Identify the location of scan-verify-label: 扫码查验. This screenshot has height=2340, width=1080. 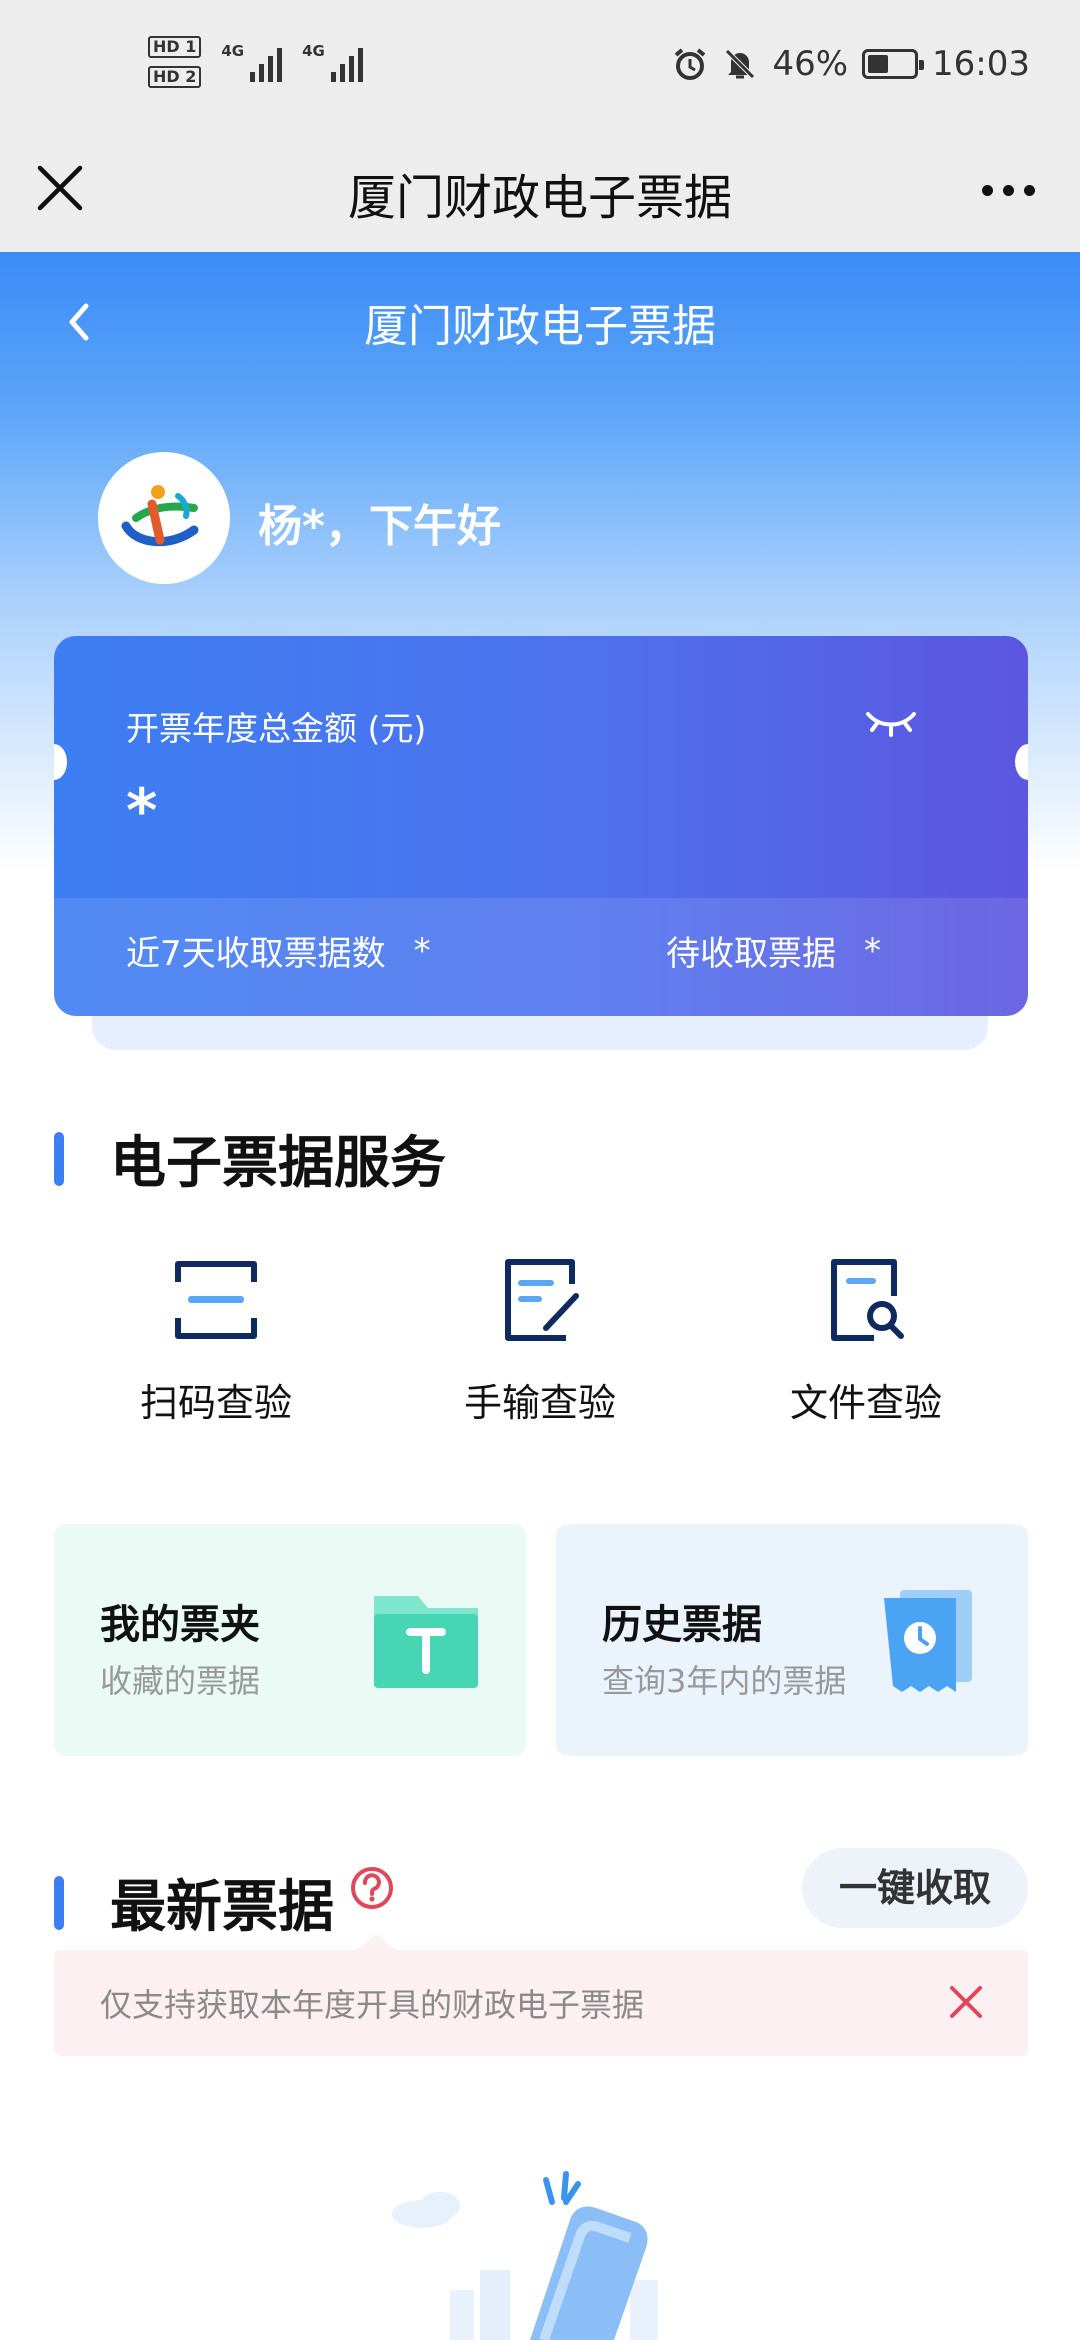
(215, 1403).